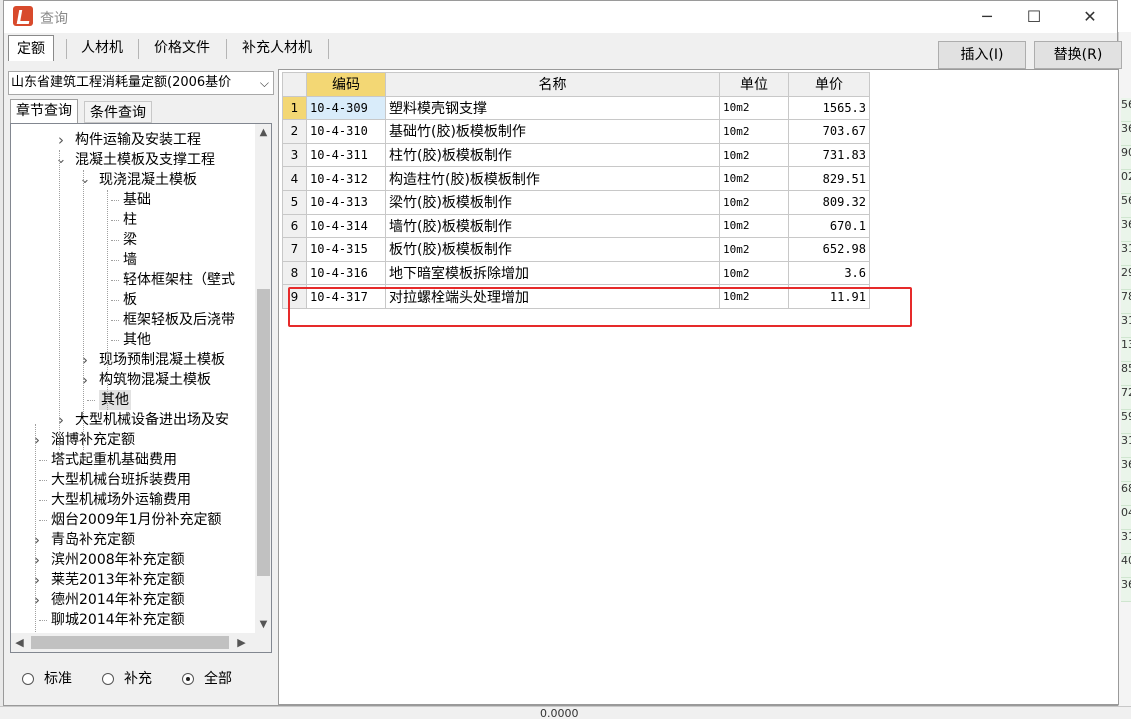  What do you see at coordinates (93, 540) in the screenshot?
I see `tree-item: 青岛补充定额` at bounding box center [93, 540].